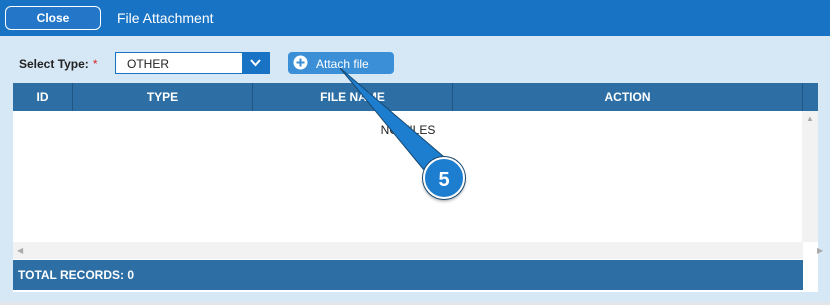  What do you see at coordinates (408, 275) in the screenshot?
I see `grid-footer: TOTAL RECORDS: 0` at bounding box center [408, 275].